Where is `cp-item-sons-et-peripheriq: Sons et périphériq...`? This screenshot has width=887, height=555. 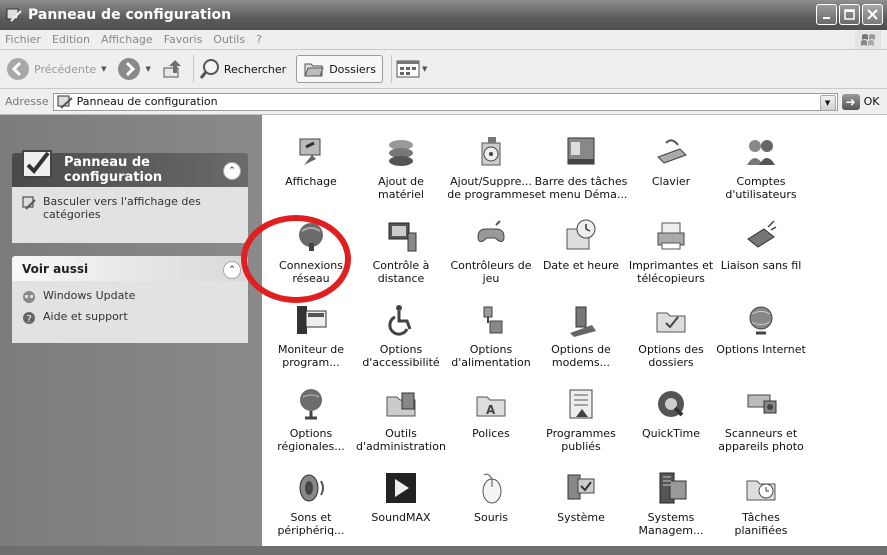 cp-item-sons-et-peripheriq: Sons et périphériq... is located at coordinates (311, 513).